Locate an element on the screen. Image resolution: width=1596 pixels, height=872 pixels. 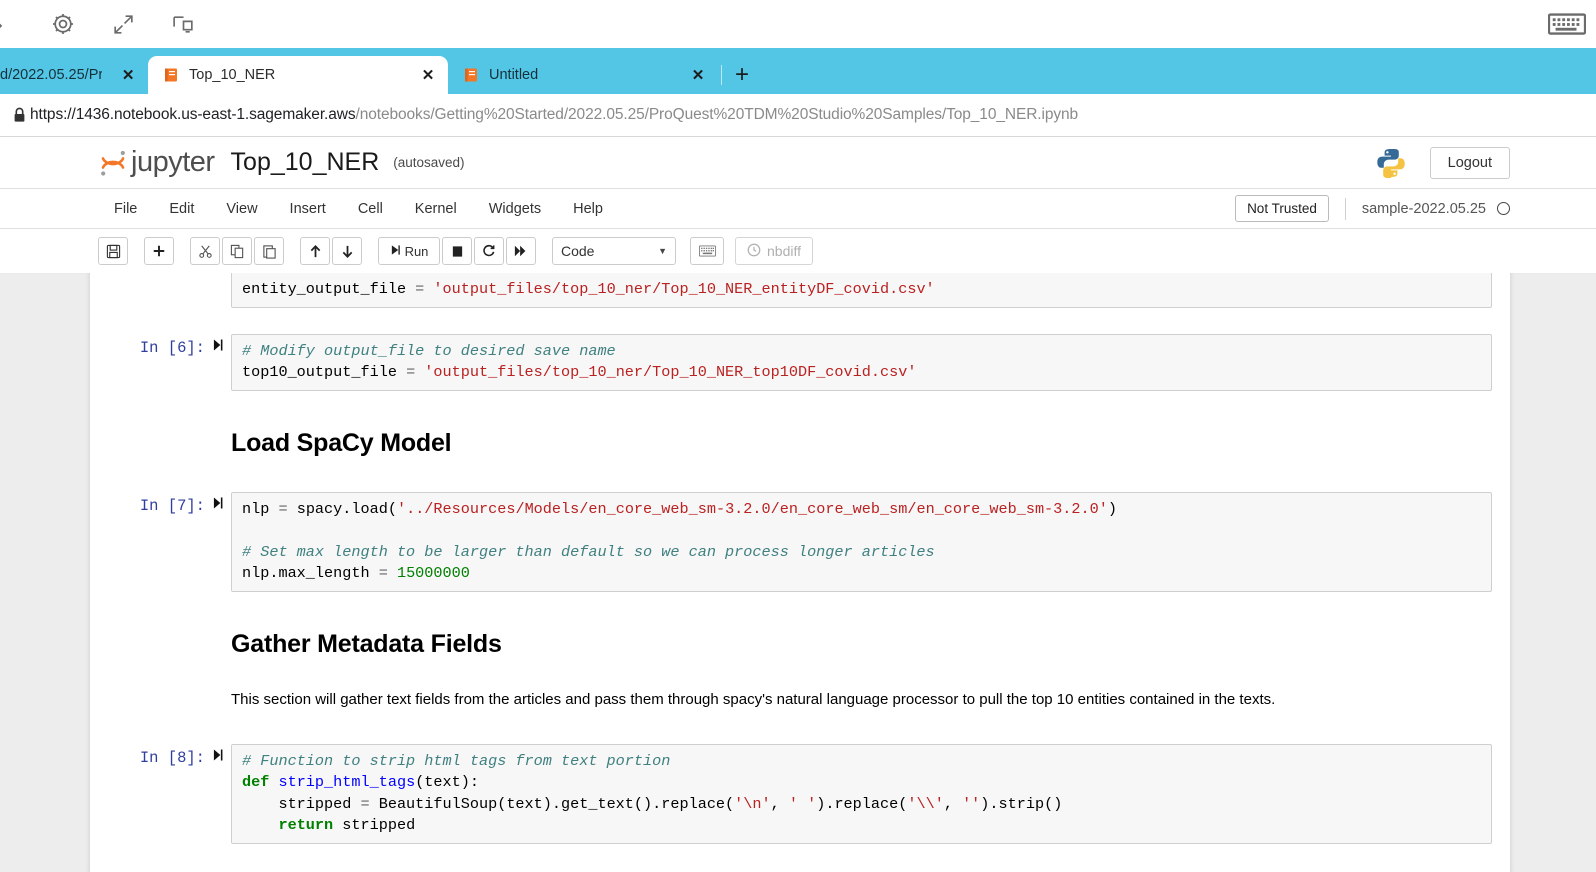
browser-tab-0: d/2022.05.25/ProQ ✕ is located at coordinates (74, 75).